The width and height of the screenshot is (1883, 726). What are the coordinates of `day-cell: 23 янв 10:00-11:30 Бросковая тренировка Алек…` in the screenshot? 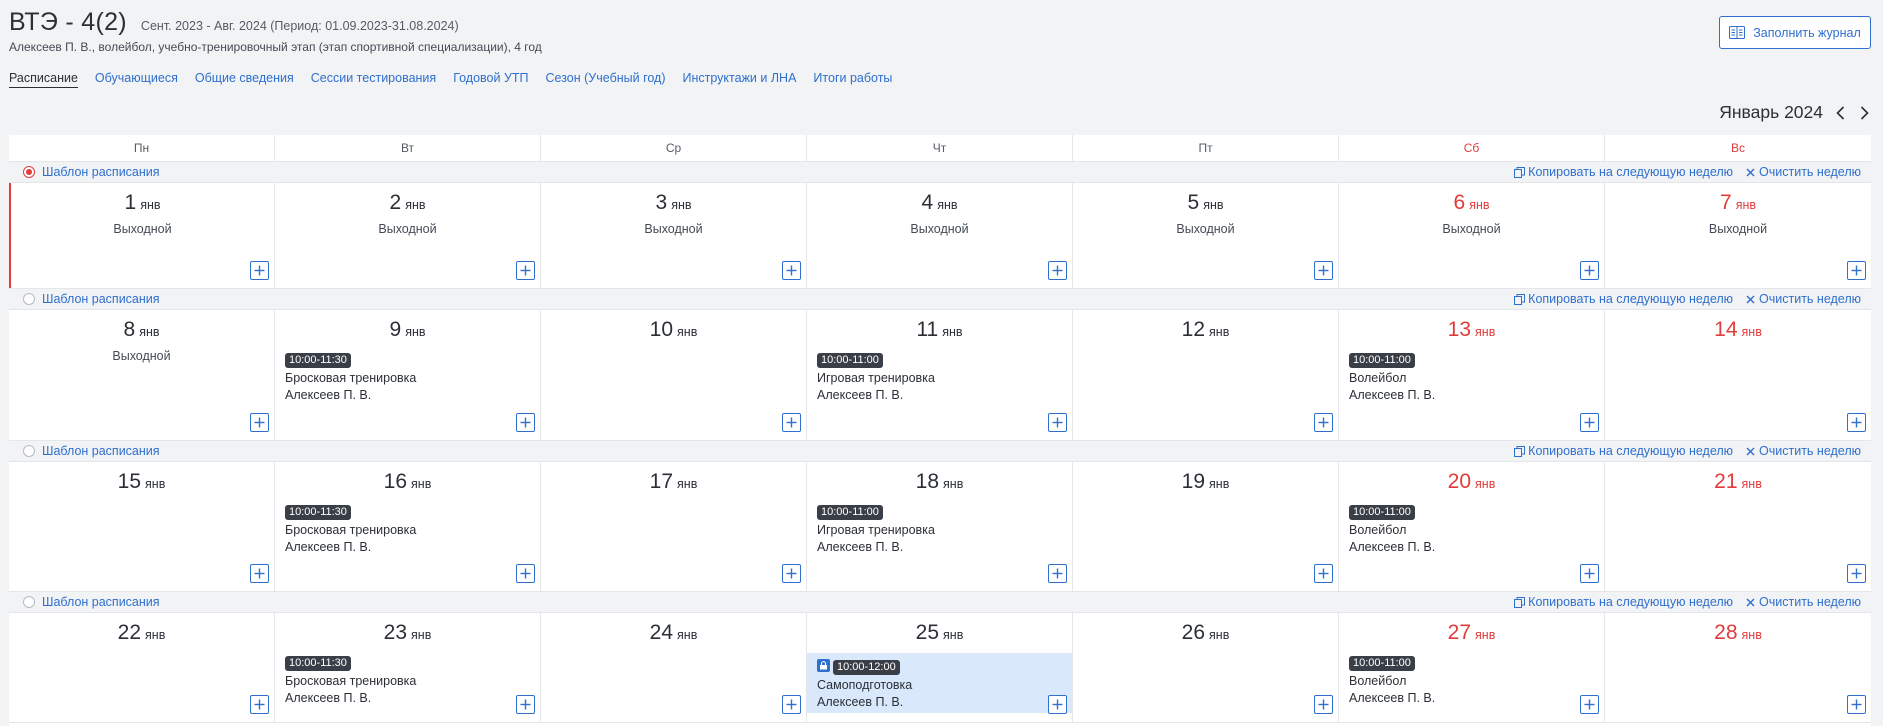 It's located at (408, 667).